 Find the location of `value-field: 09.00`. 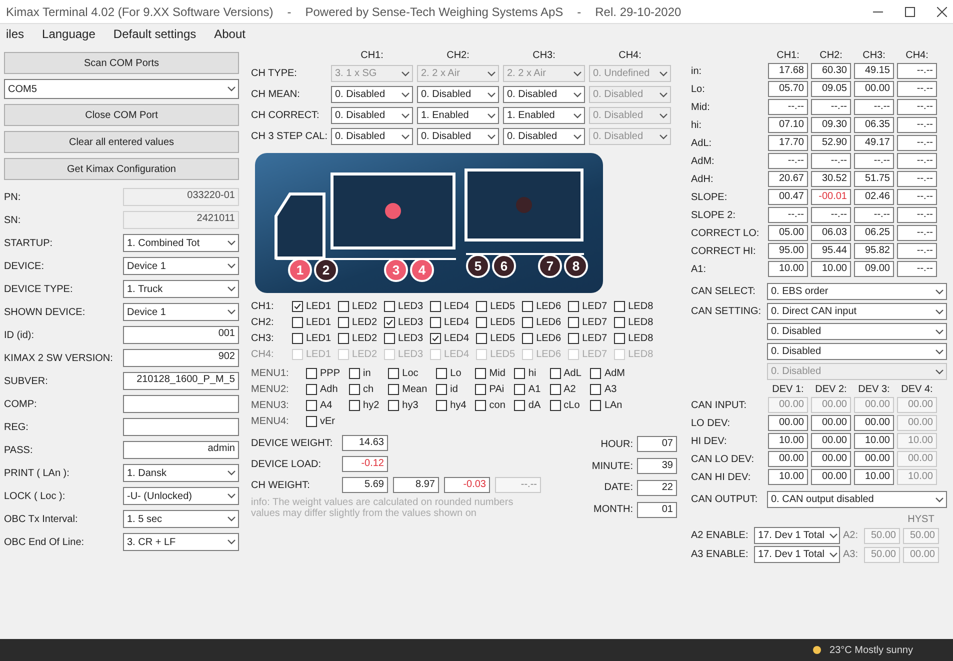

value-field: 09.00 is located at coordinates (874, 269).